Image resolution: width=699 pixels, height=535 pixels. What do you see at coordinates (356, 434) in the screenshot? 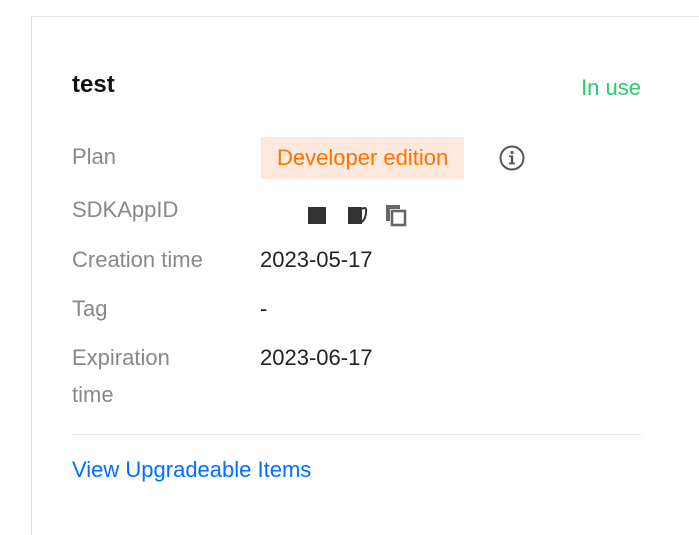
I see `divider` at bounding box center [356, 434].